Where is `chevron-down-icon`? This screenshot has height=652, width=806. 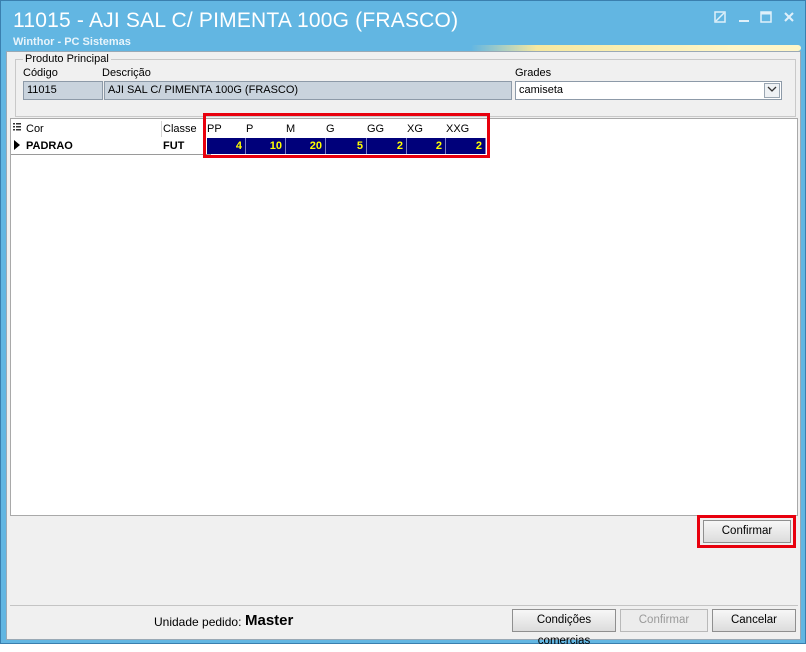 chevron-down-icon is located at coordinates (772, 90).